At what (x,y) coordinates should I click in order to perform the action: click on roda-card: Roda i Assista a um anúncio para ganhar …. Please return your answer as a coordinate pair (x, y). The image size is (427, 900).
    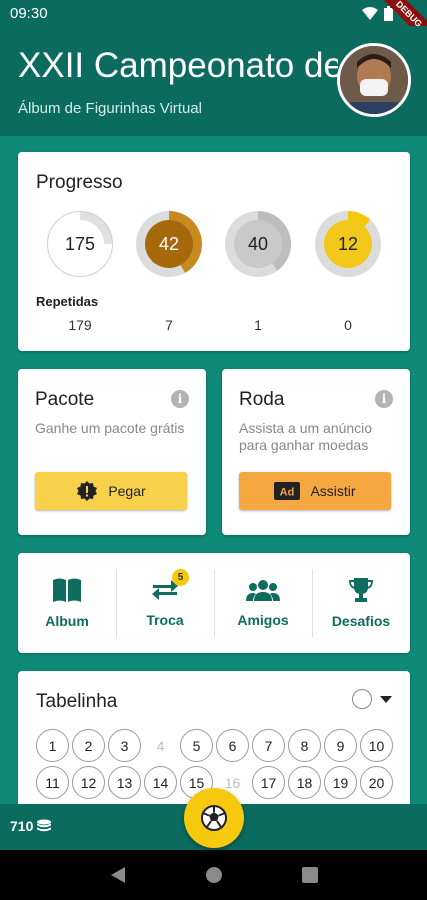
    Looking at the image, I should click on (316, 452).